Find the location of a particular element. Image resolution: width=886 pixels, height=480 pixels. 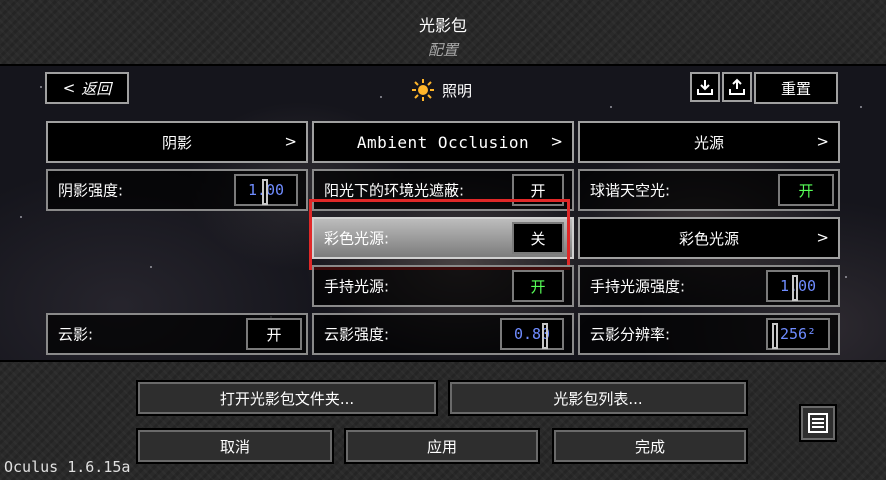

cloud-shadow-res-slider: 256² is located at coordinates (798, 334).